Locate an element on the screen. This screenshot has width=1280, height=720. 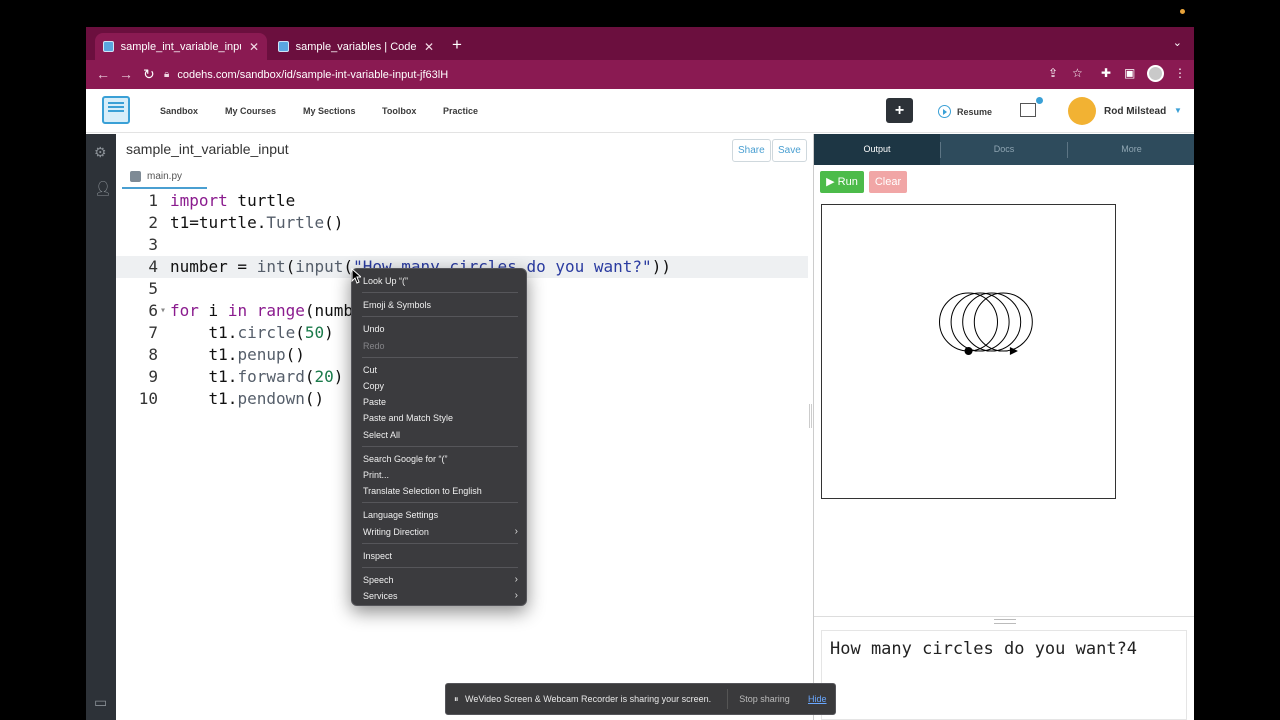
share-page-icon: ⇪ is located at coordinates (1053, 73).